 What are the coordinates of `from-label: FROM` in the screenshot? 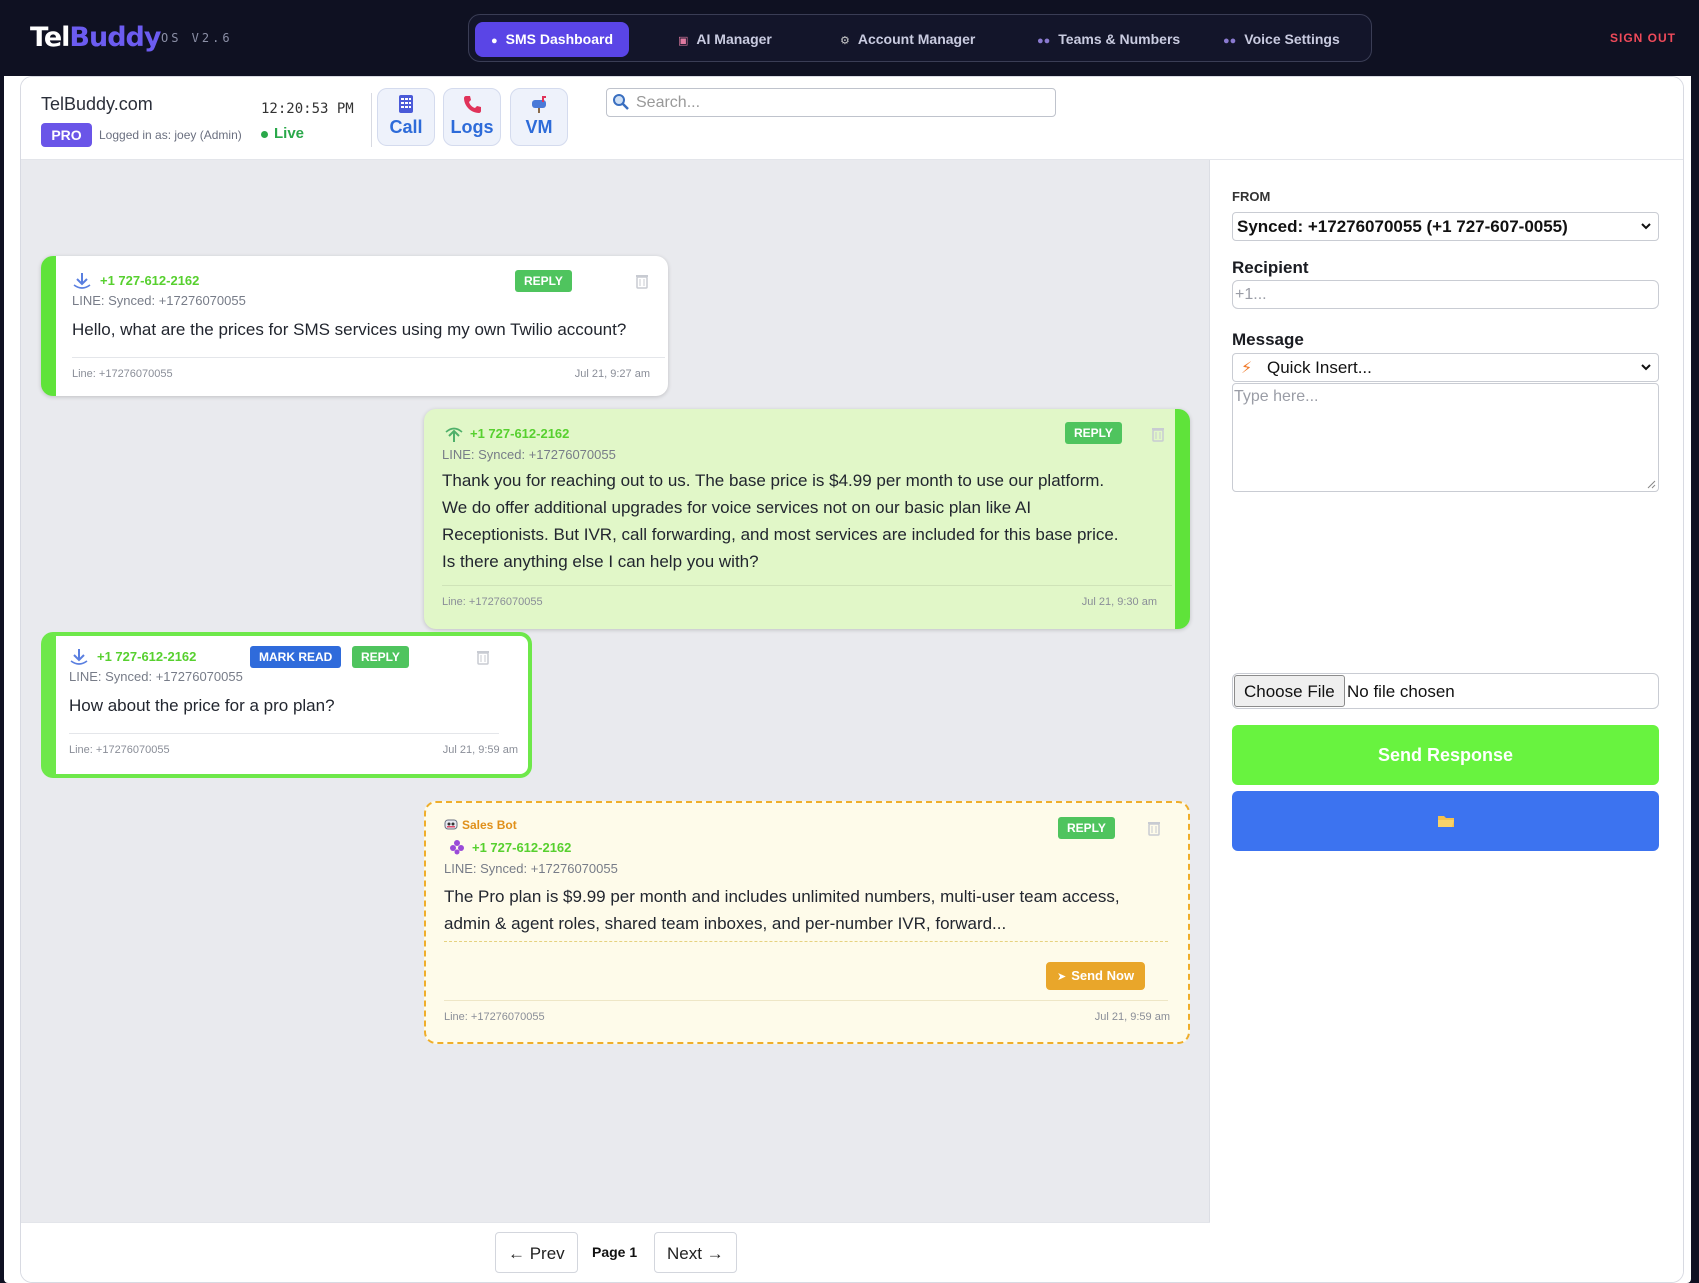 It's located at (1251, 196).